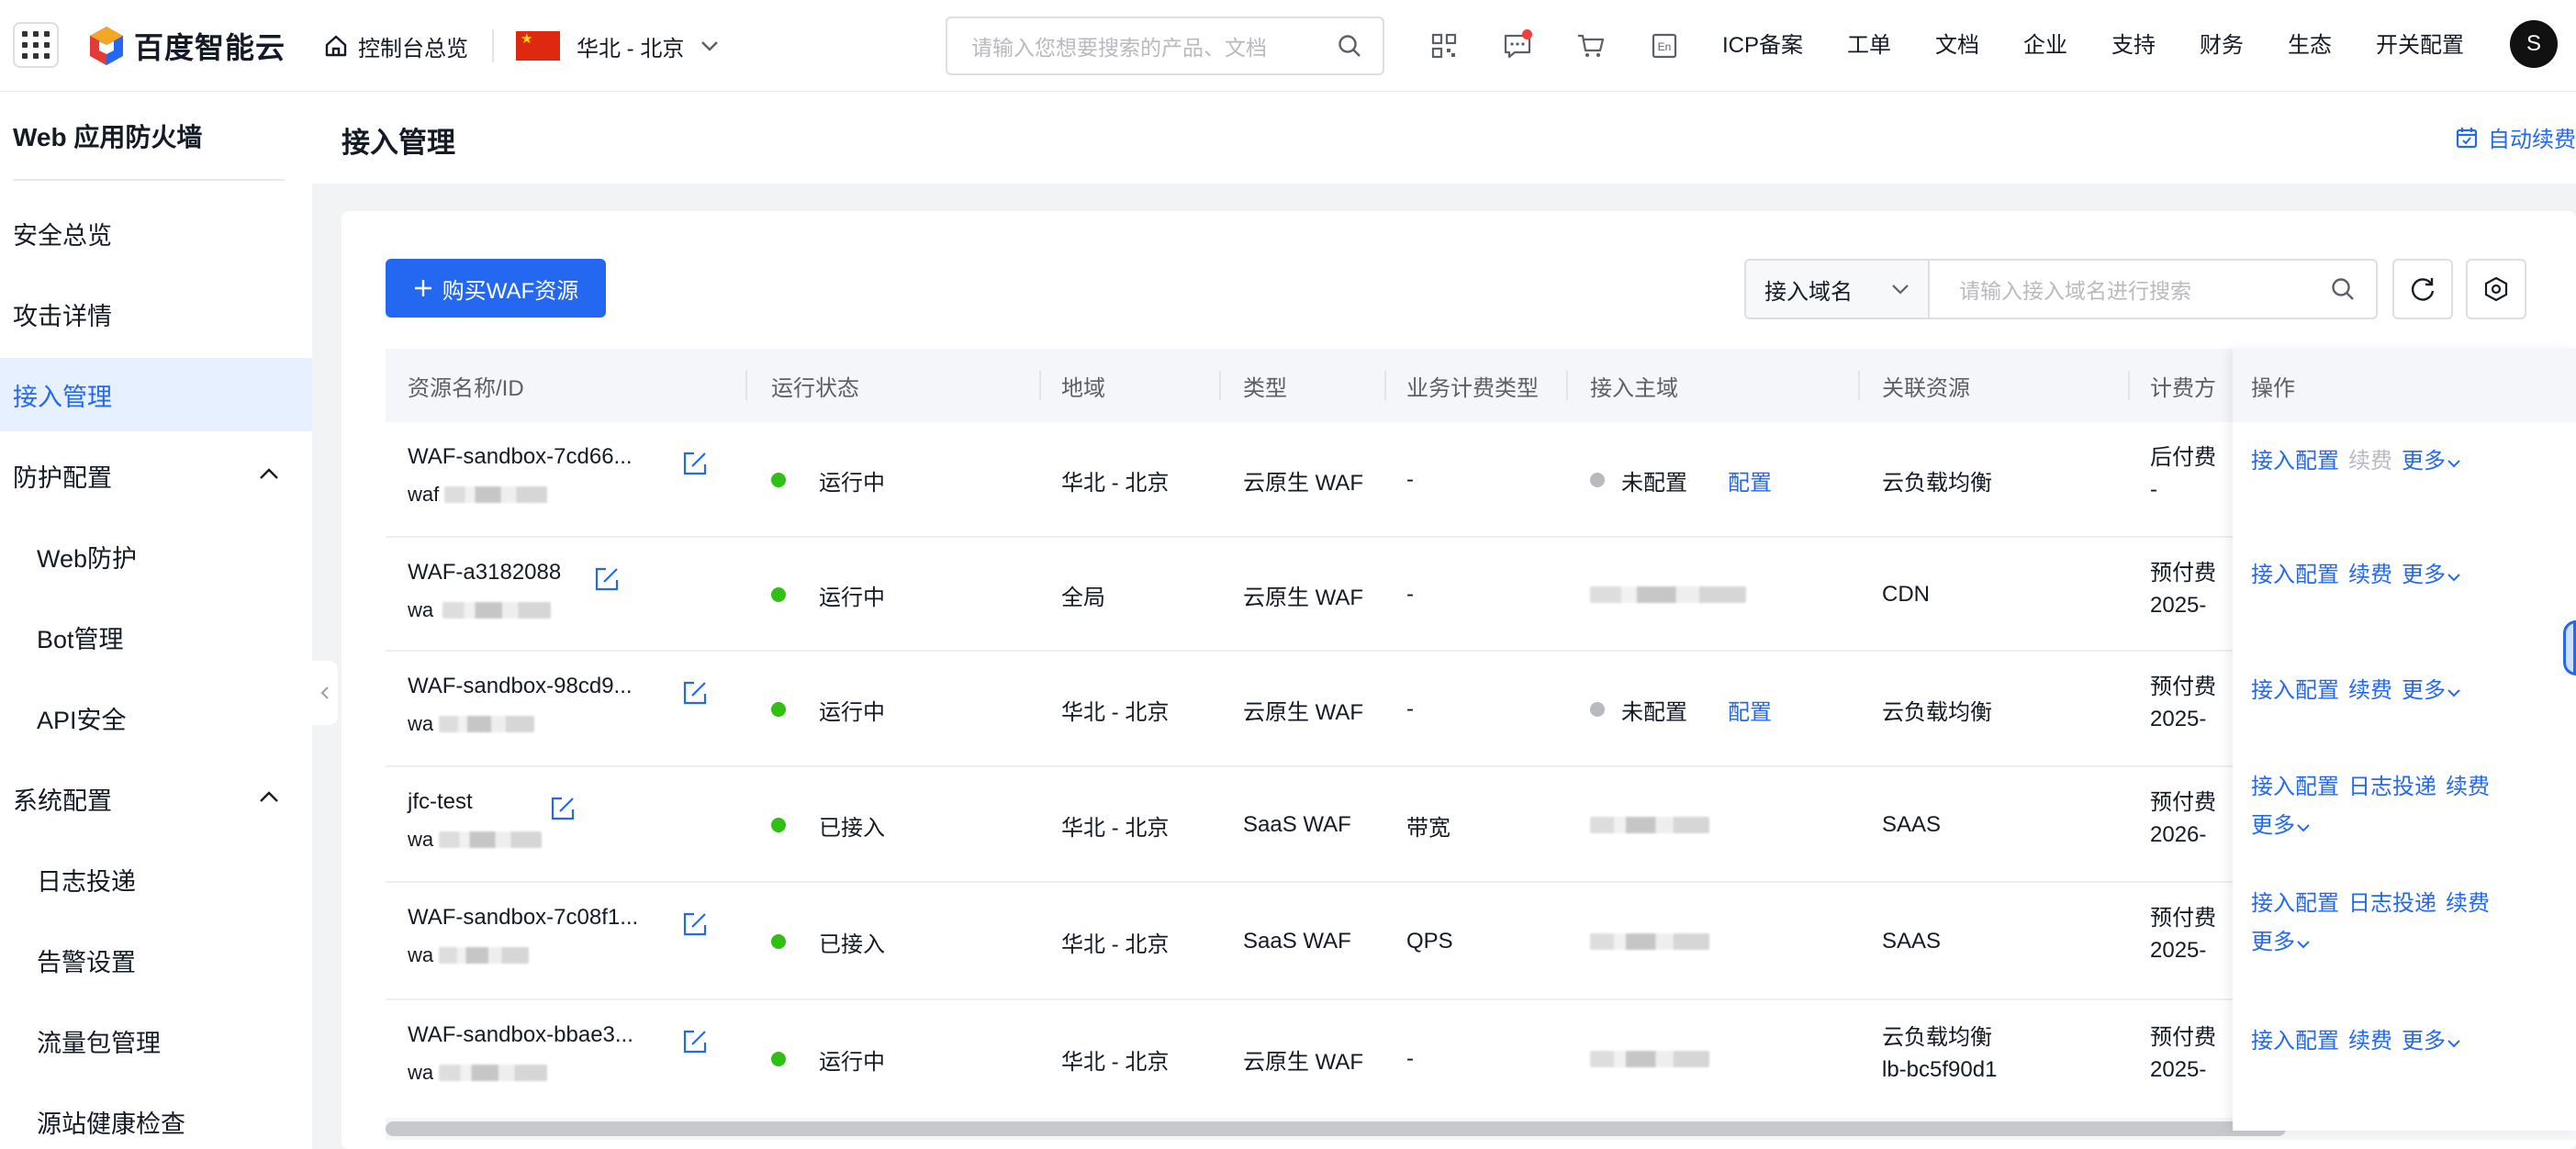 Image resolution: width=2576 pixels, height=1149 pixels. Describe the element at coordinates (1957, 46) in the screenshot. I see `nav-link-docs: 文档` at that location.